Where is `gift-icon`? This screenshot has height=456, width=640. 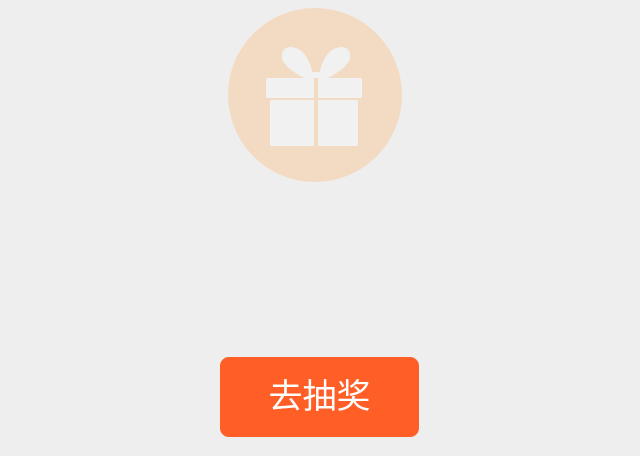 gift-icon is located at coordinates (314, 96).